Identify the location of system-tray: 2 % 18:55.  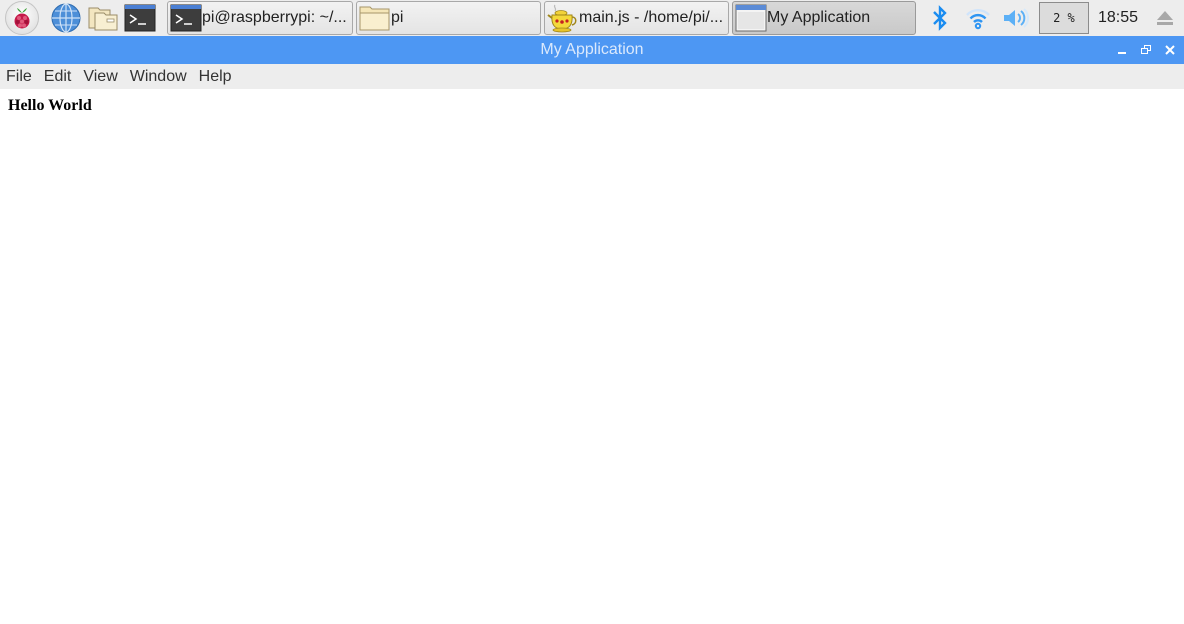
(1052, 18).